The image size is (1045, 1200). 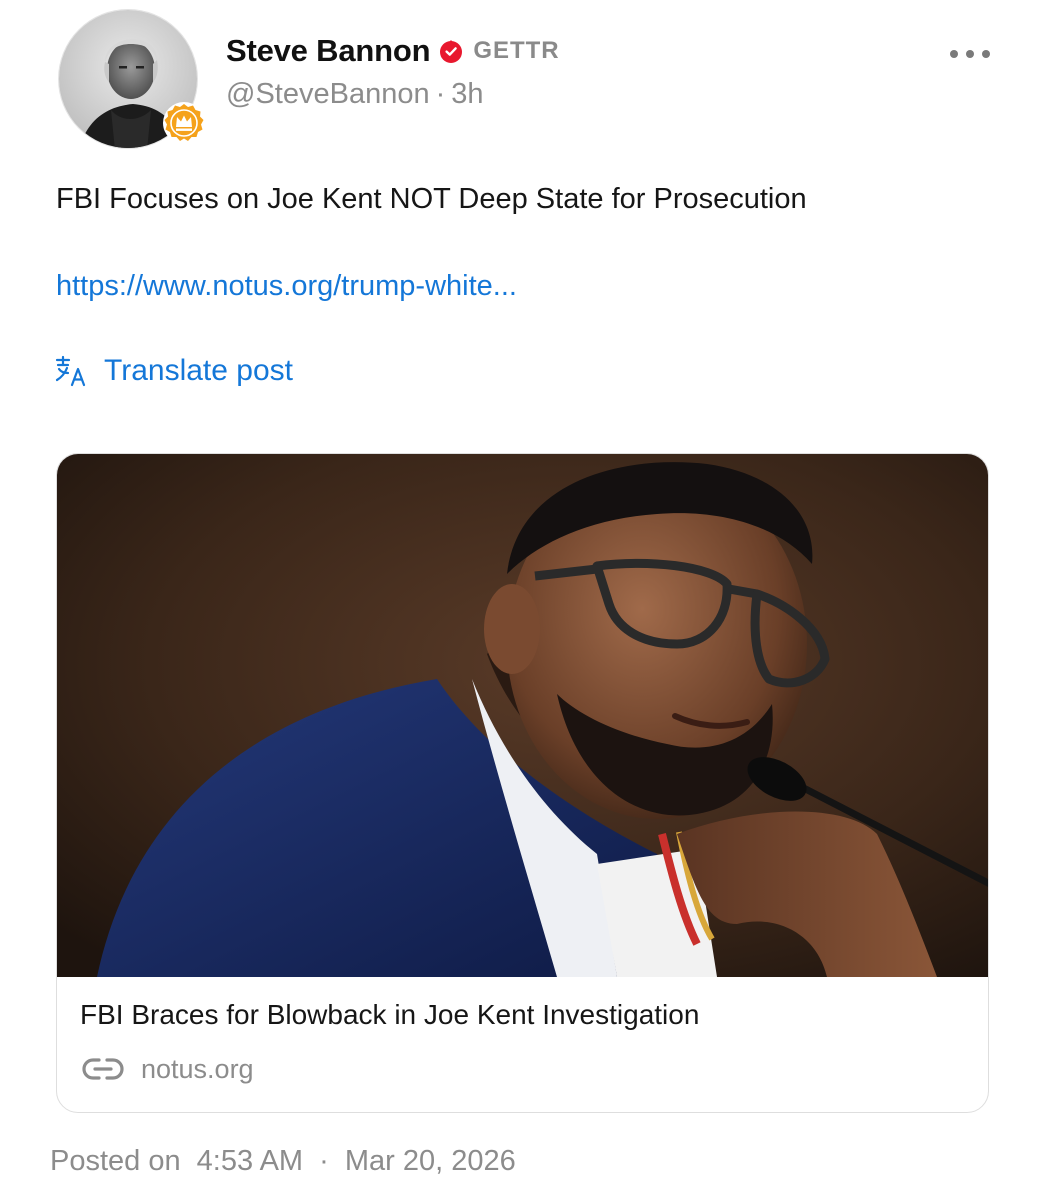 I want to click on crown-icon, so click(x=184, y=123).